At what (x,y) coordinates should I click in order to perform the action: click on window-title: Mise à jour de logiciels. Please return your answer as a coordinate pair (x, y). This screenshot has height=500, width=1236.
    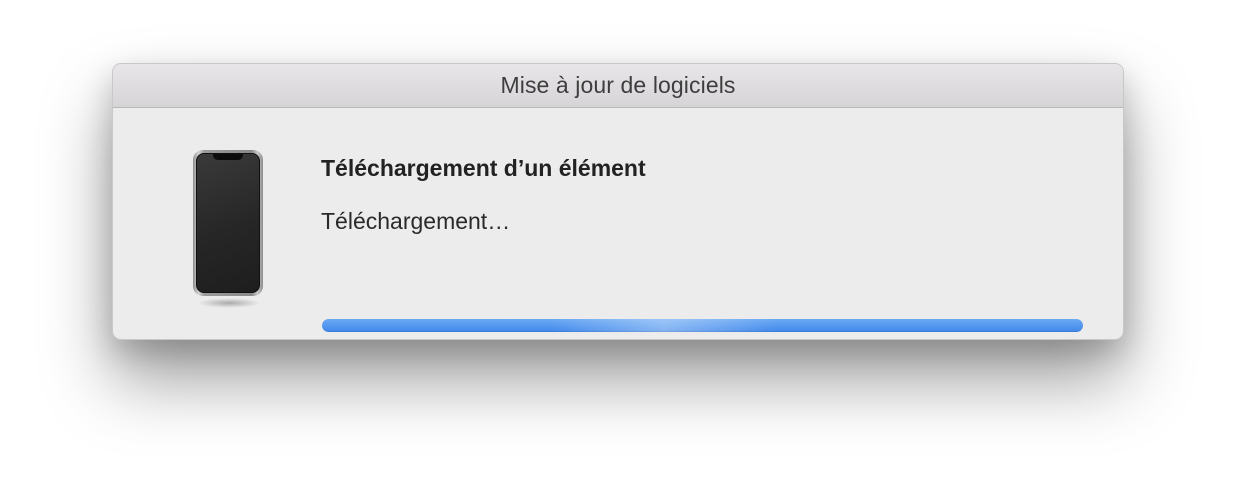
    Looking at the image, I should click on (618, 85).